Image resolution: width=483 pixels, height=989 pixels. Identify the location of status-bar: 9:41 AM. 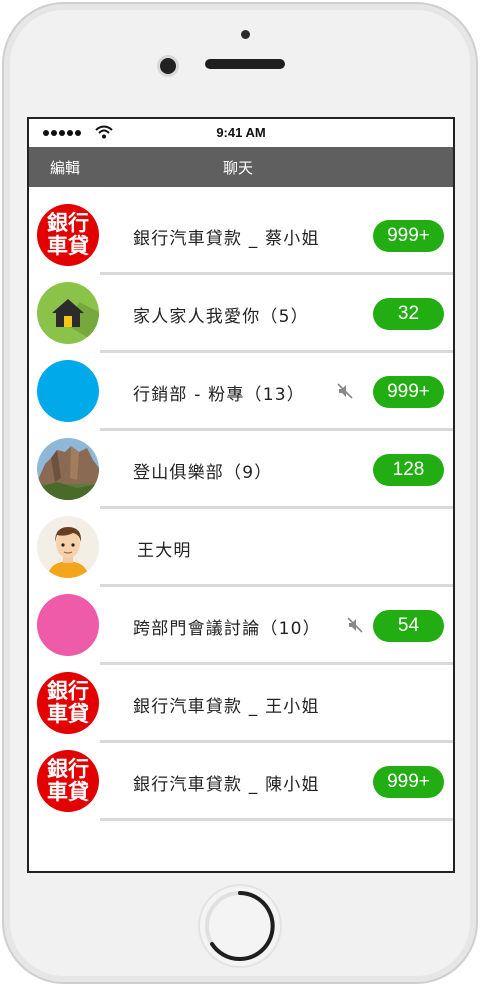
(241, 133).